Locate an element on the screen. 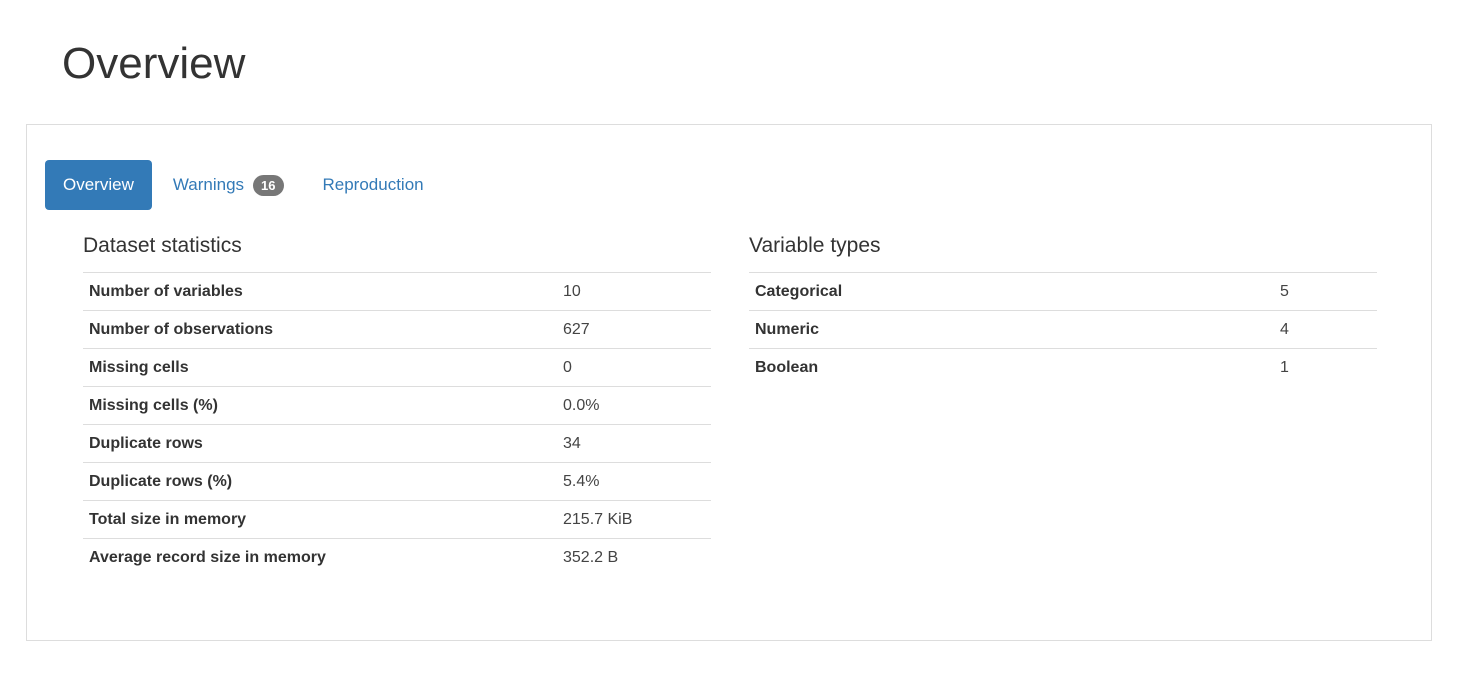 Image resolution: width=1471 pixels, height=675 pixels. row-value: 5 is located at coordinates (1325, 291).